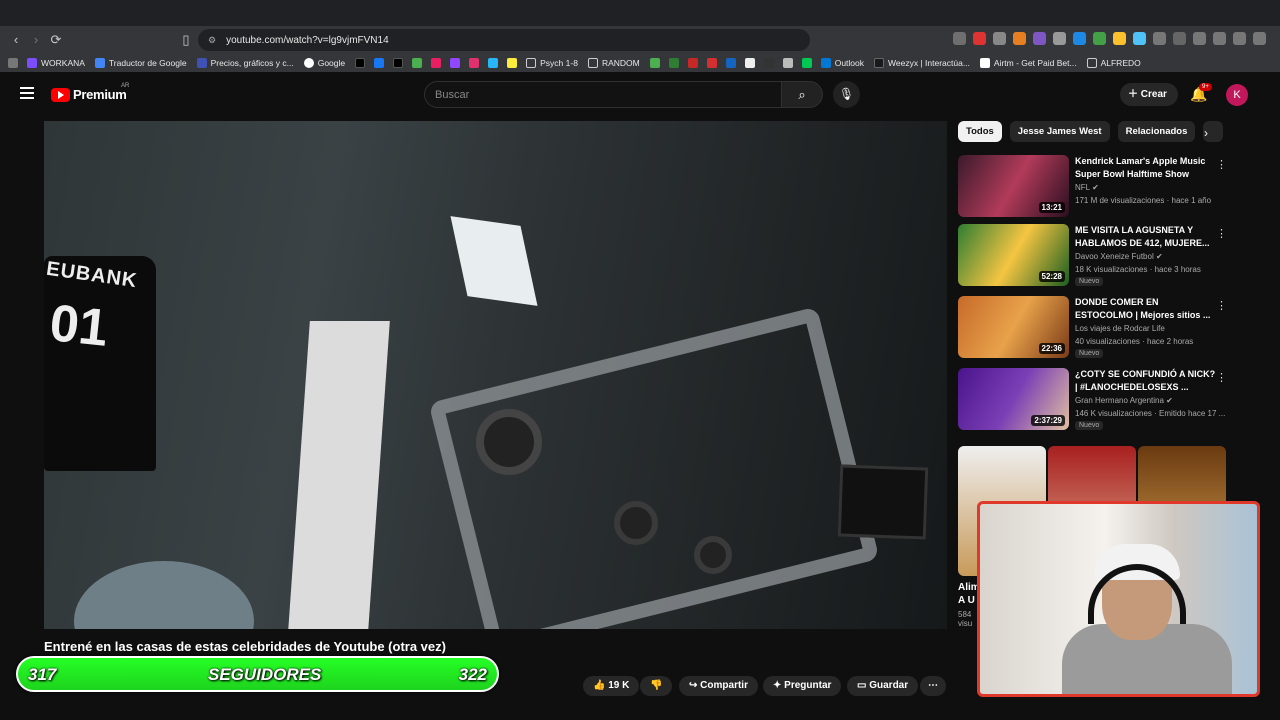 This screenshot has height=720, width=1280. I want to click on video-thumbnail: 2:37:29, so click(1013, 399).